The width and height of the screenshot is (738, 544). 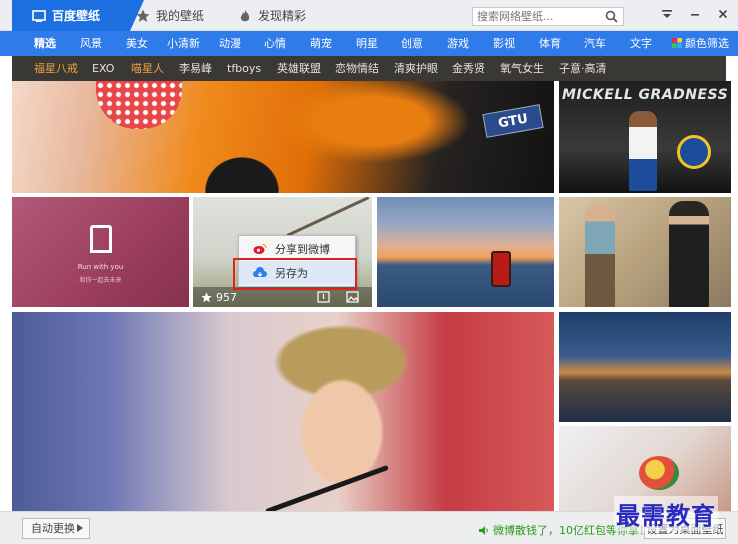 I want to click on search-box, so click(x=548, y=16).